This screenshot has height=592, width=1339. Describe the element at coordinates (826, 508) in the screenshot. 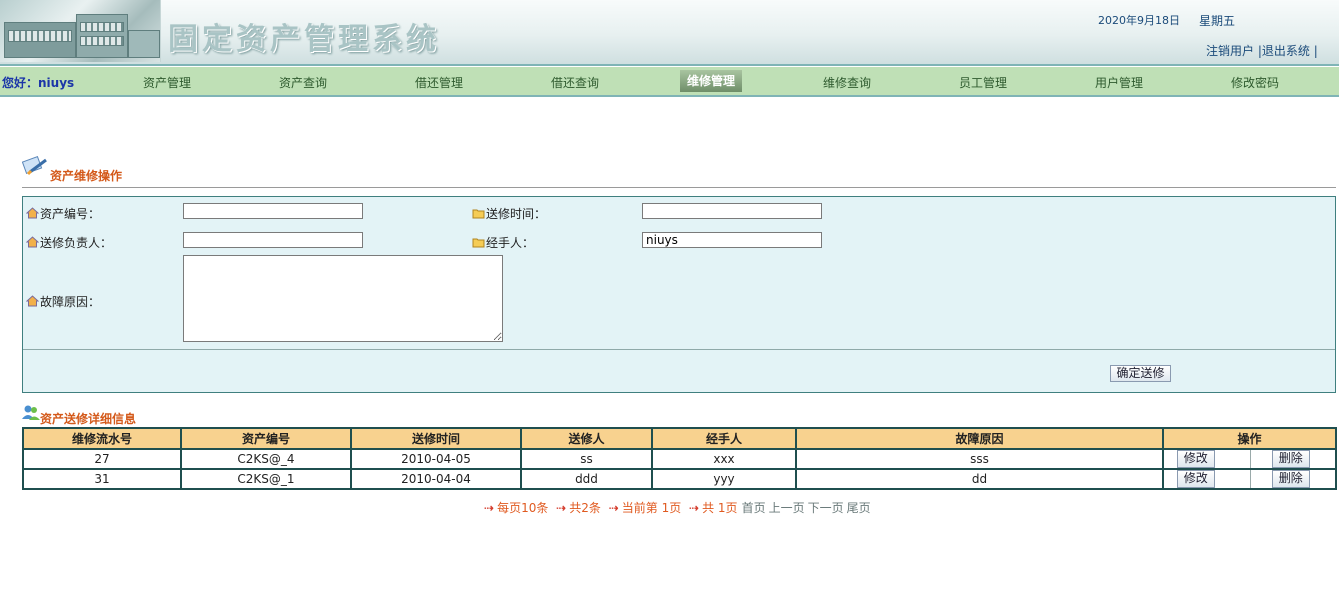

I see `next-page-link: 下一页` at that location.